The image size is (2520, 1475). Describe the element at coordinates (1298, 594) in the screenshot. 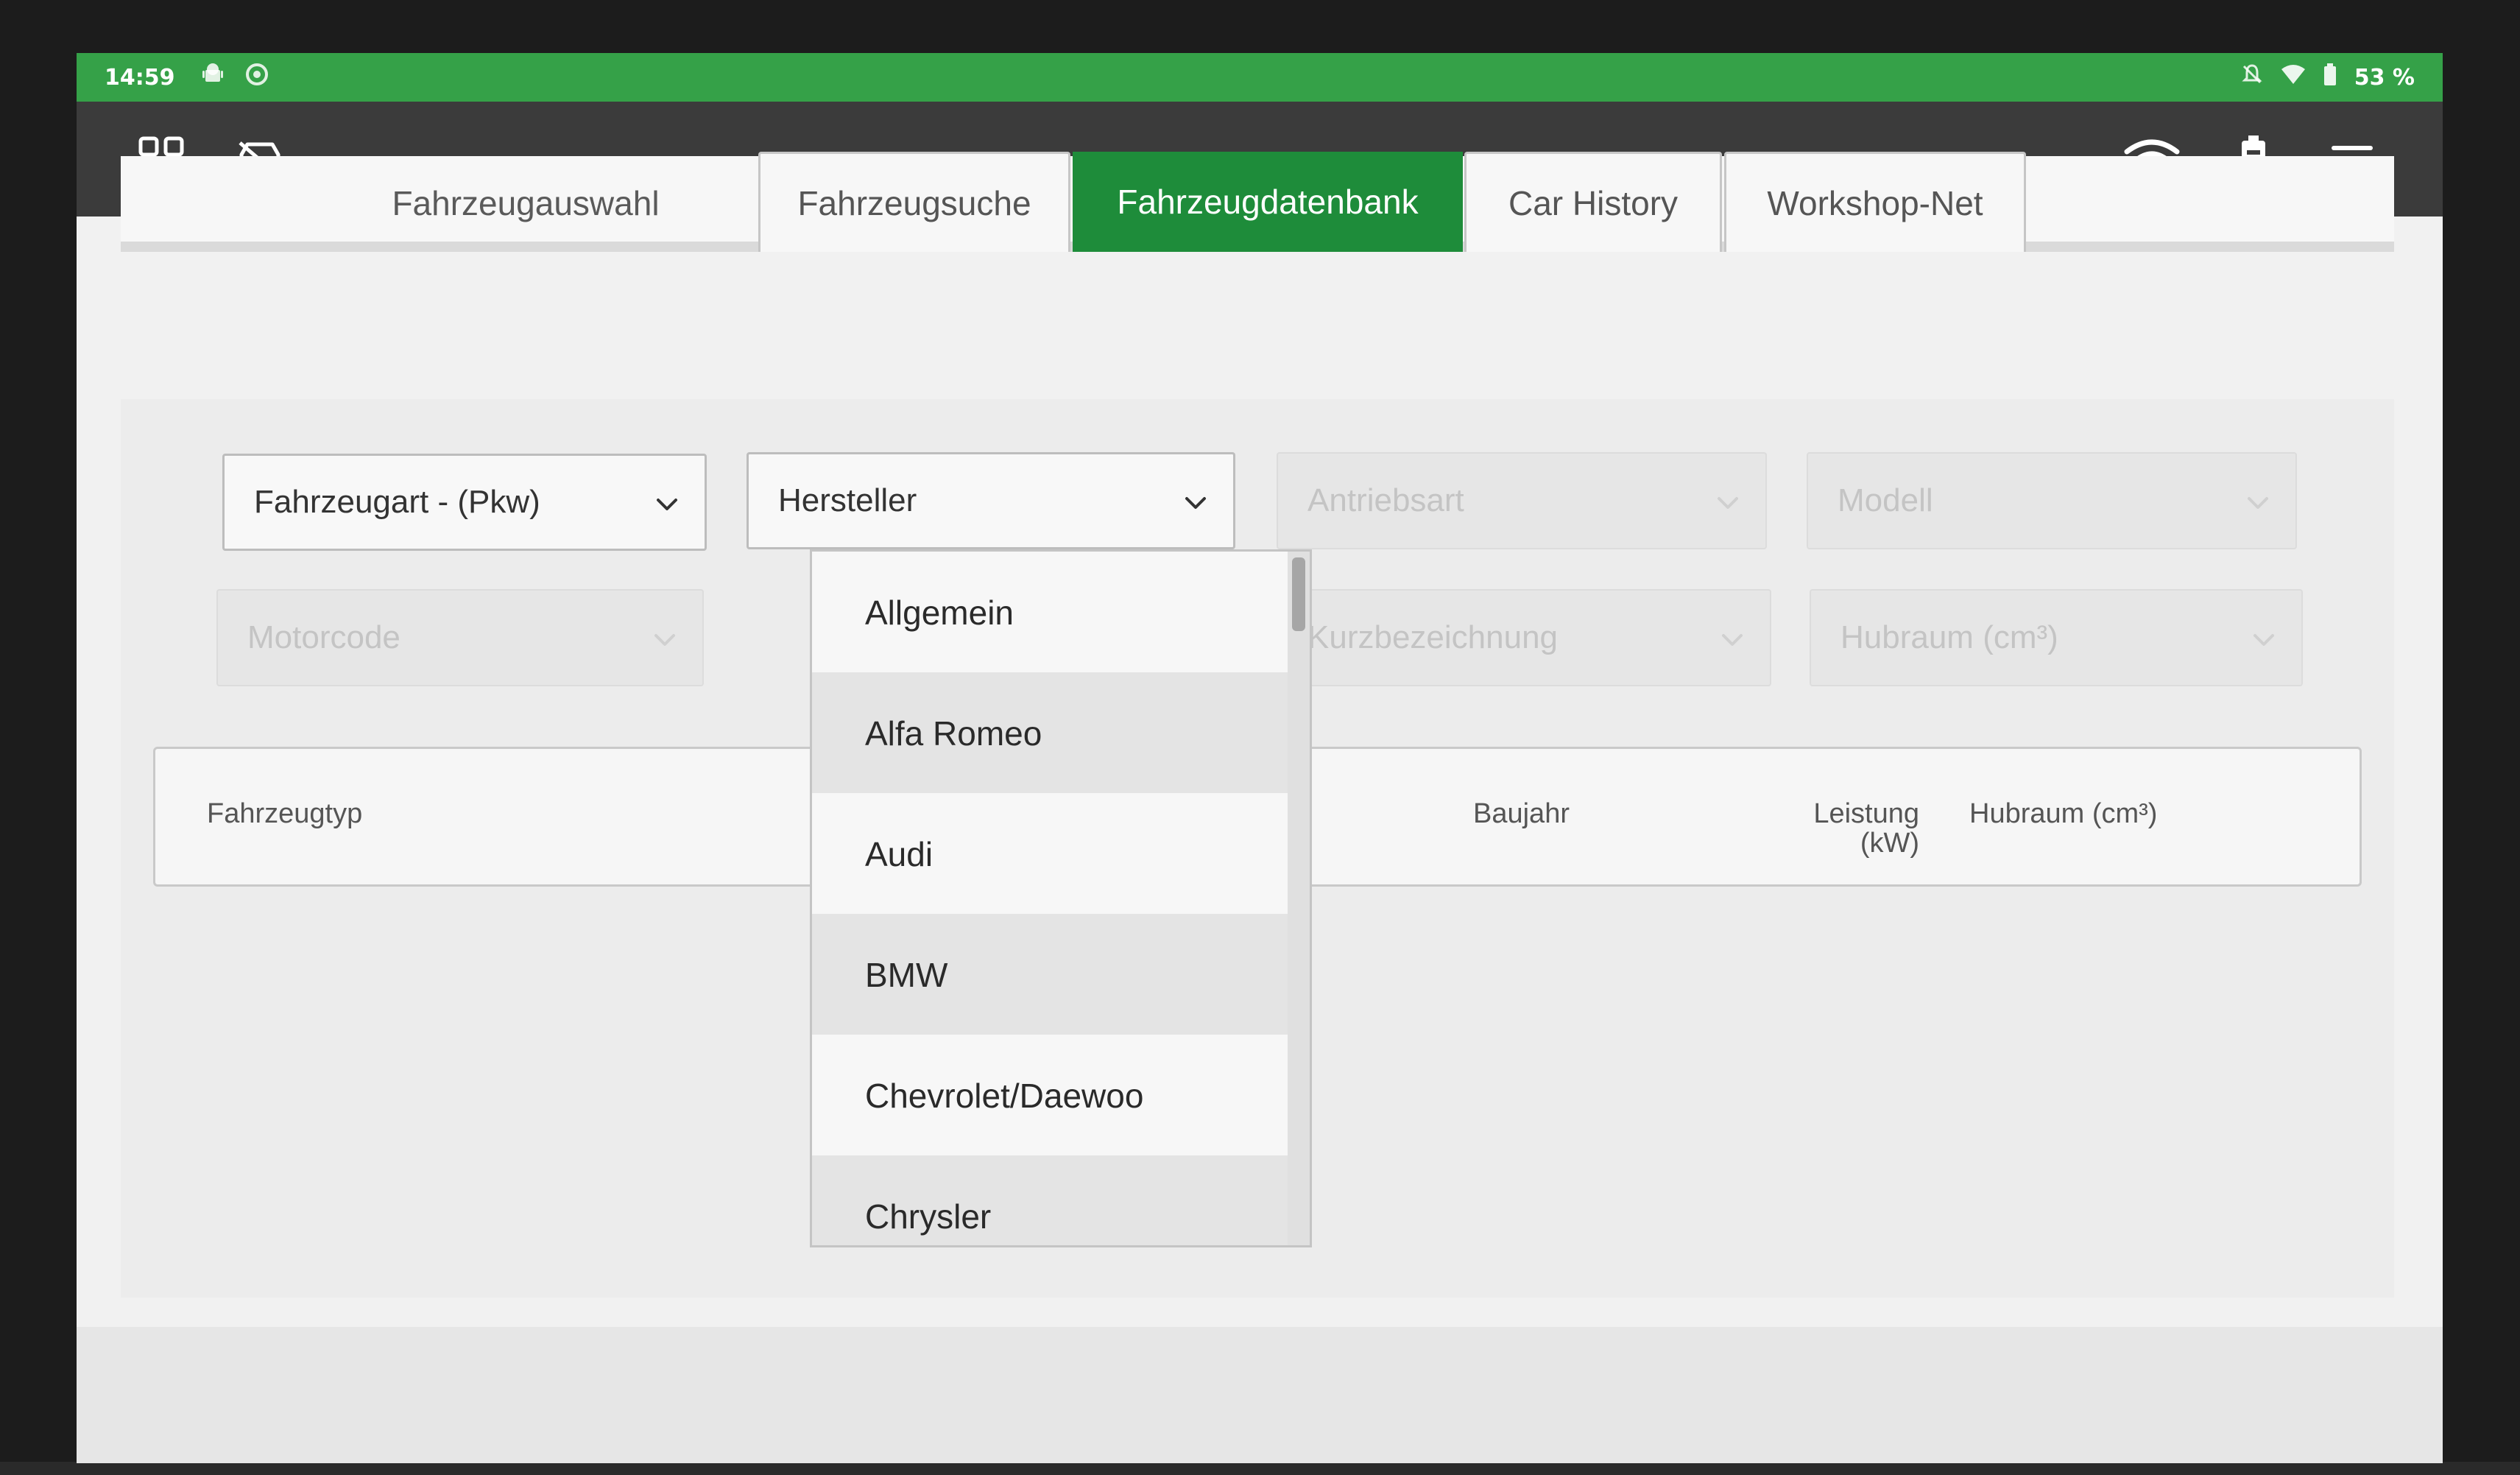

I see `scrollbar-thumb` at that location.